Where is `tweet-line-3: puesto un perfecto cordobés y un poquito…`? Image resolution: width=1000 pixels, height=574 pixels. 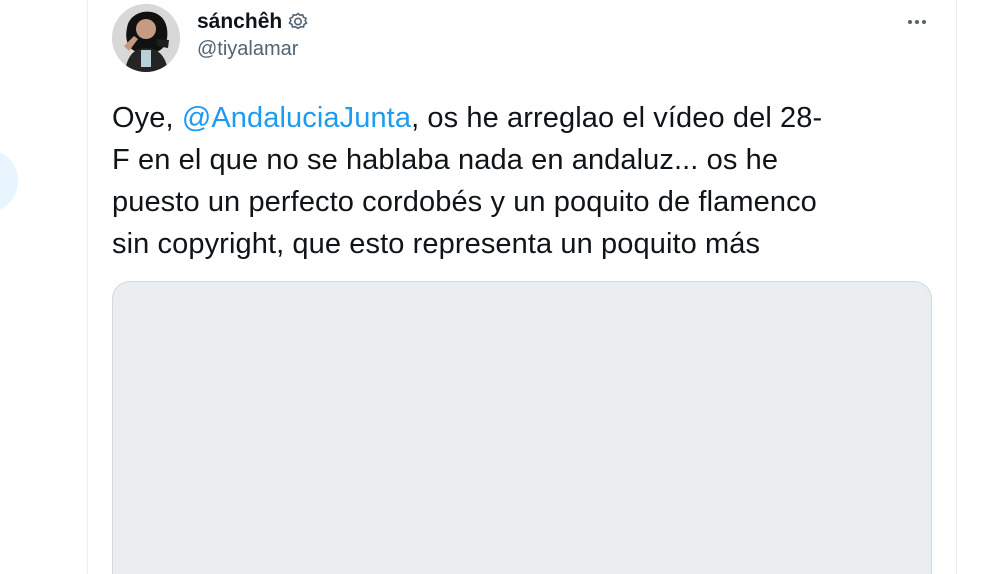
tweet-line-3: puesto un perfecto cordobés y un poquito… is located at coordinates (464, 202).